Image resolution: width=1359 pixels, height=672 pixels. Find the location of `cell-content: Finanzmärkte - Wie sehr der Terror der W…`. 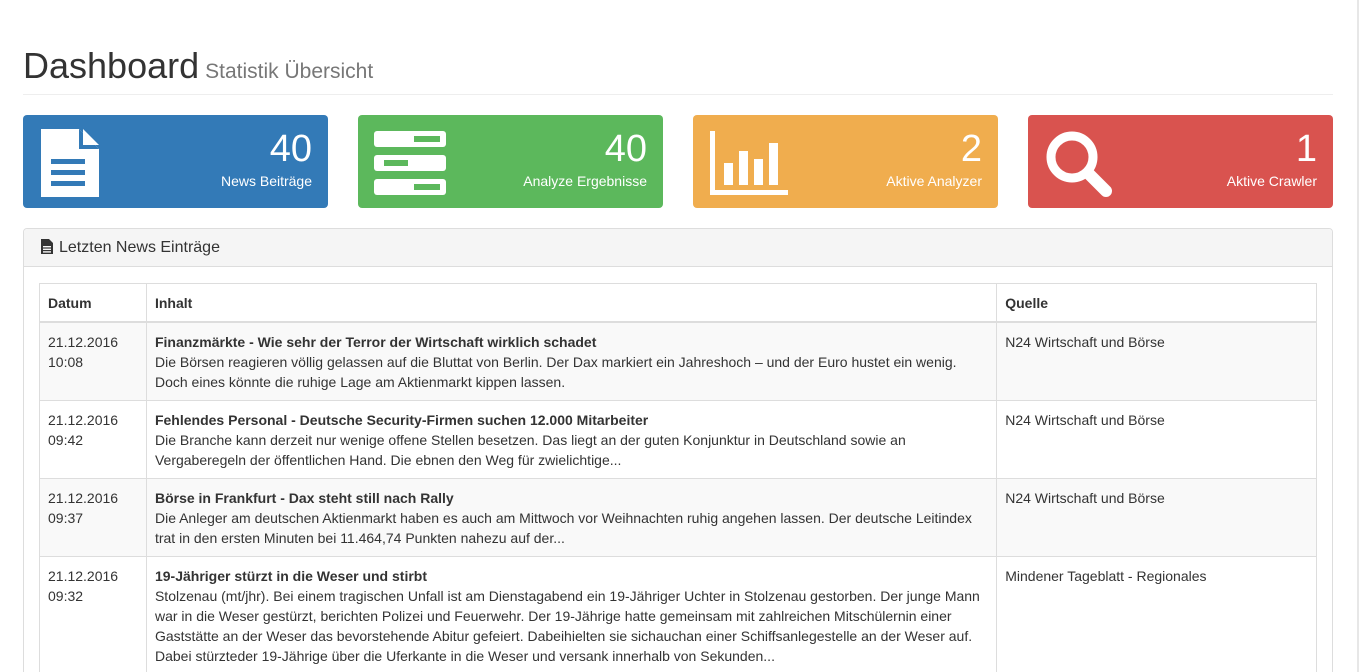

cell-content: Finanzmärkte - Wie sehr der Terror der W… is located at coordinates (571, 361).